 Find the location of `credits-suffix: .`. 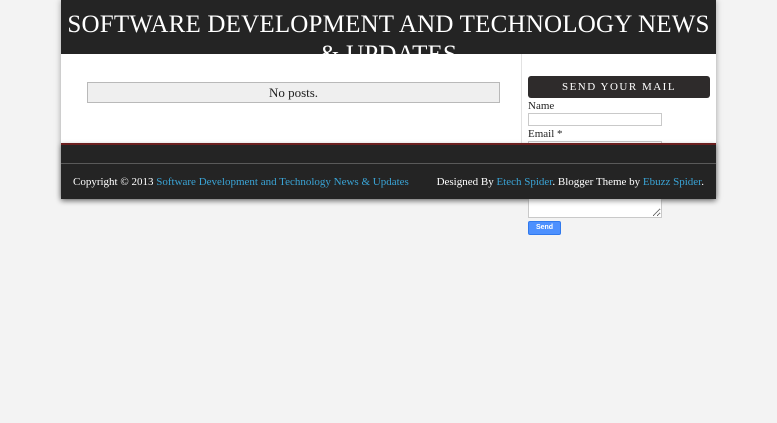

credits-suffix: . is located at coordinates (702, 182).